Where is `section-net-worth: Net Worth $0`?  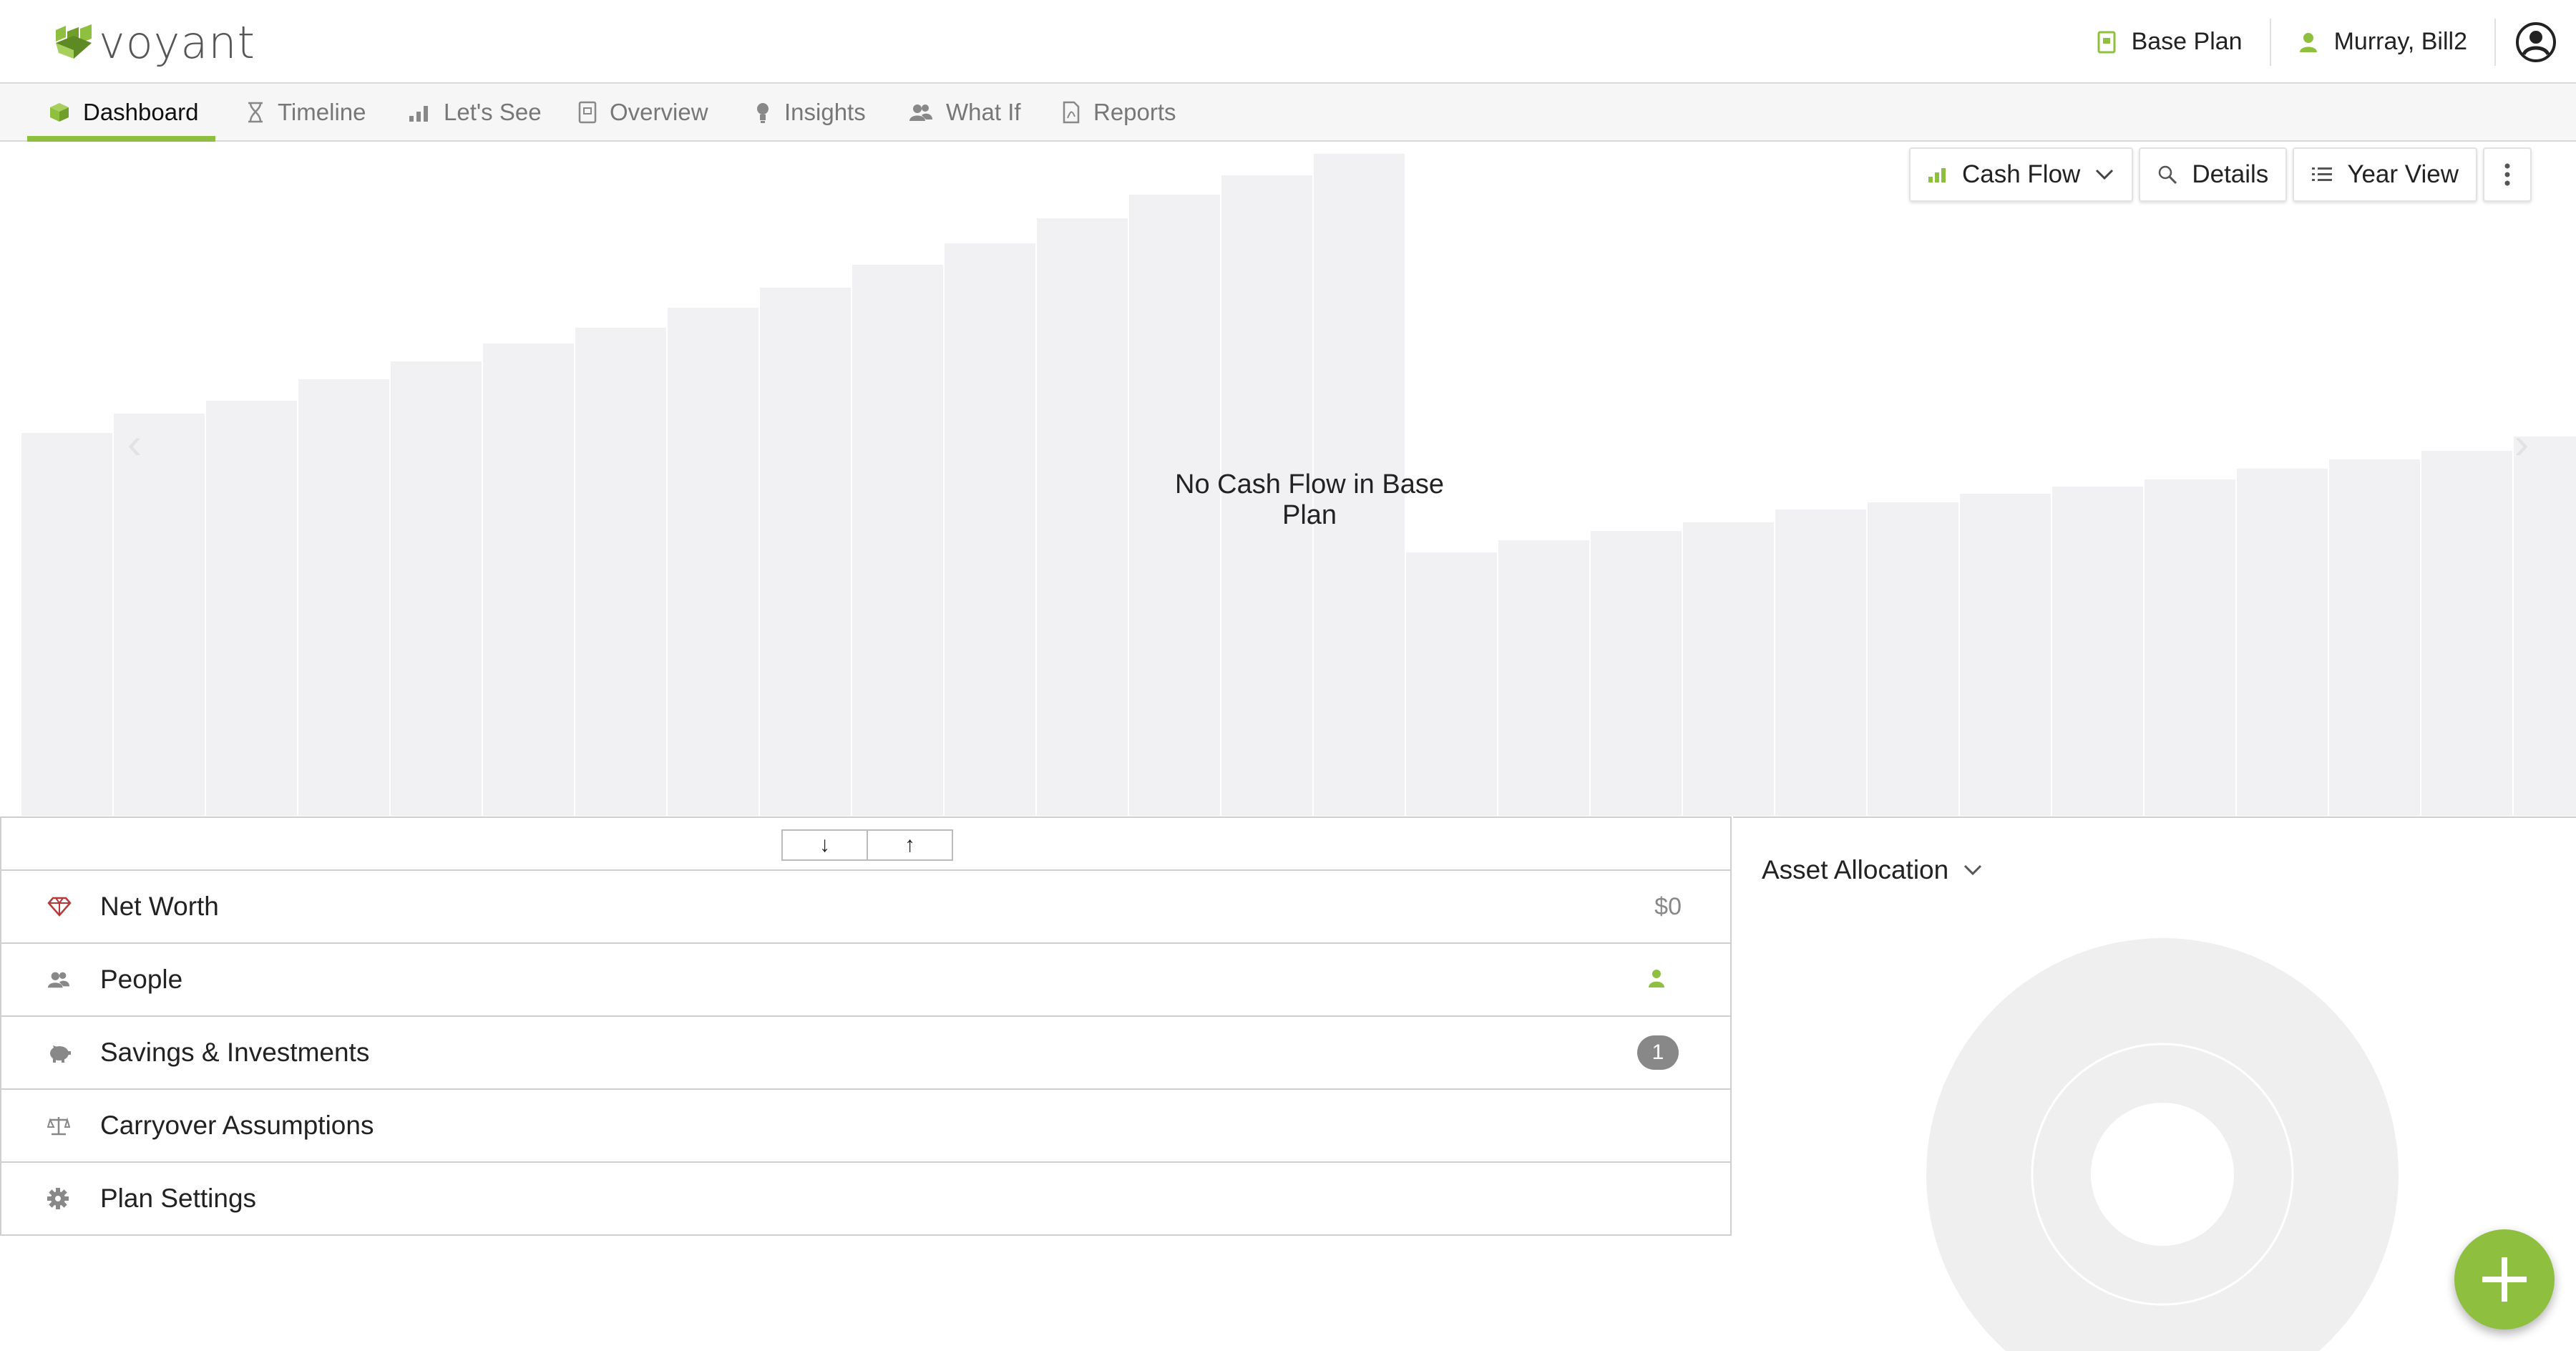
section-net-worth: Net Worth $0 is located at coordinates (865, 905).